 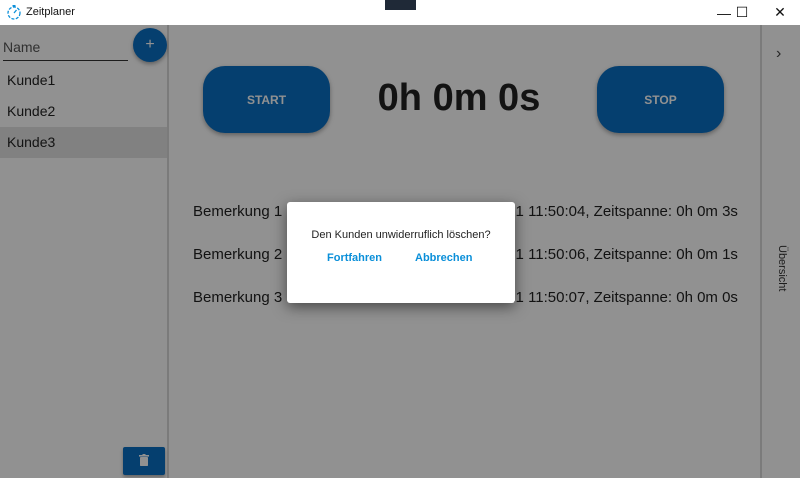 I want to click on stopwatch-icon, so click(x=14, y=12).